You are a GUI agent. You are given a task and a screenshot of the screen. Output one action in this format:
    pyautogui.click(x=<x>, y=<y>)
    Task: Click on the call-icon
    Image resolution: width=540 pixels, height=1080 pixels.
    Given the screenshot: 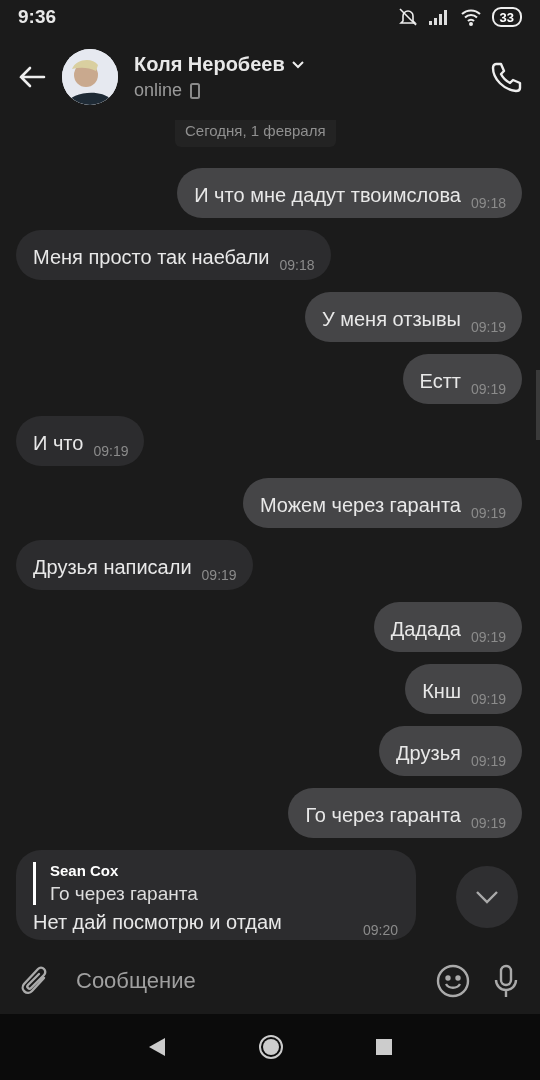 What is the action you would take?
    pyautogui.click(x=506, y=77)
    